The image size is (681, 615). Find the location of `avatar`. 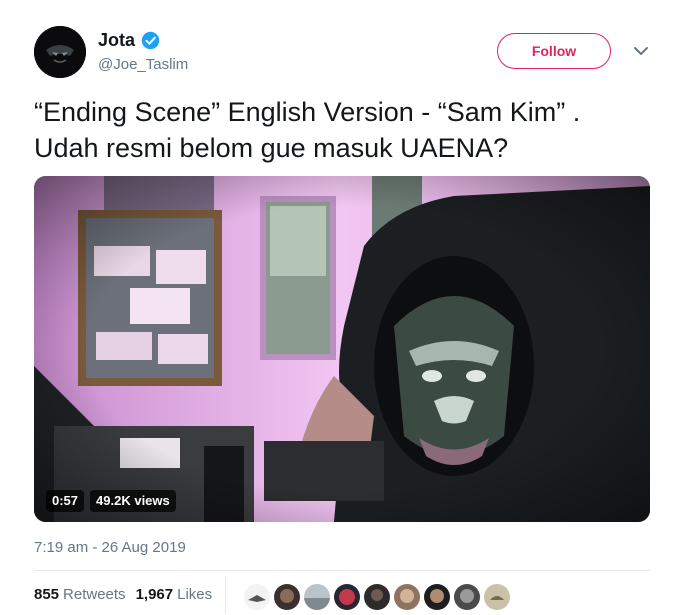

avatar is located at coordinates (60, 52).